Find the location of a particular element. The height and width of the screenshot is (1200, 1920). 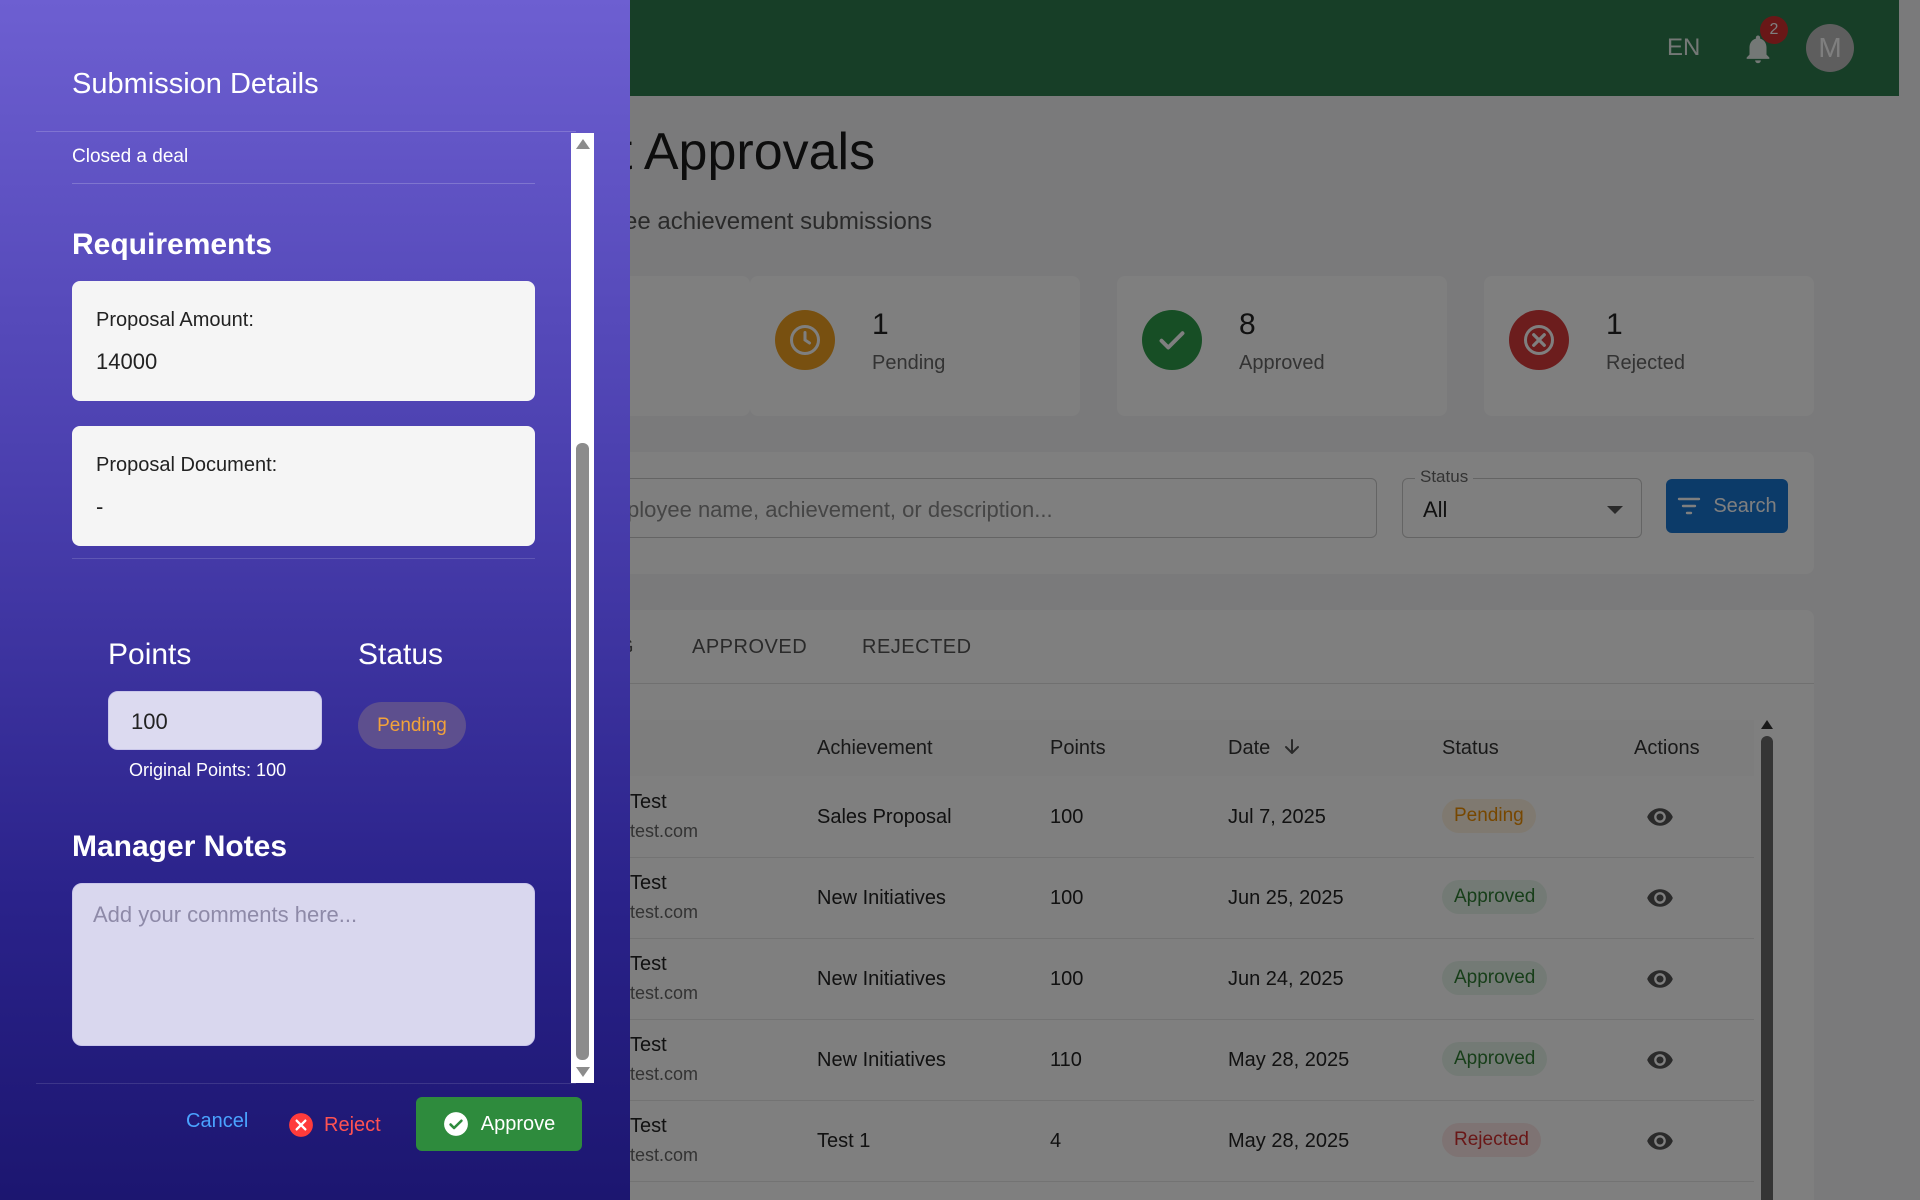

requirement-card: Proposal Document: - is located at coordinates (303, 486).